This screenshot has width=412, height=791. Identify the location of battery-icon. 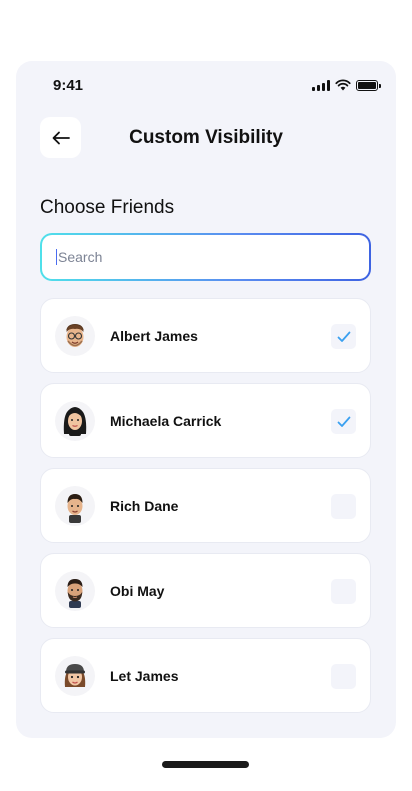
(368, 85).